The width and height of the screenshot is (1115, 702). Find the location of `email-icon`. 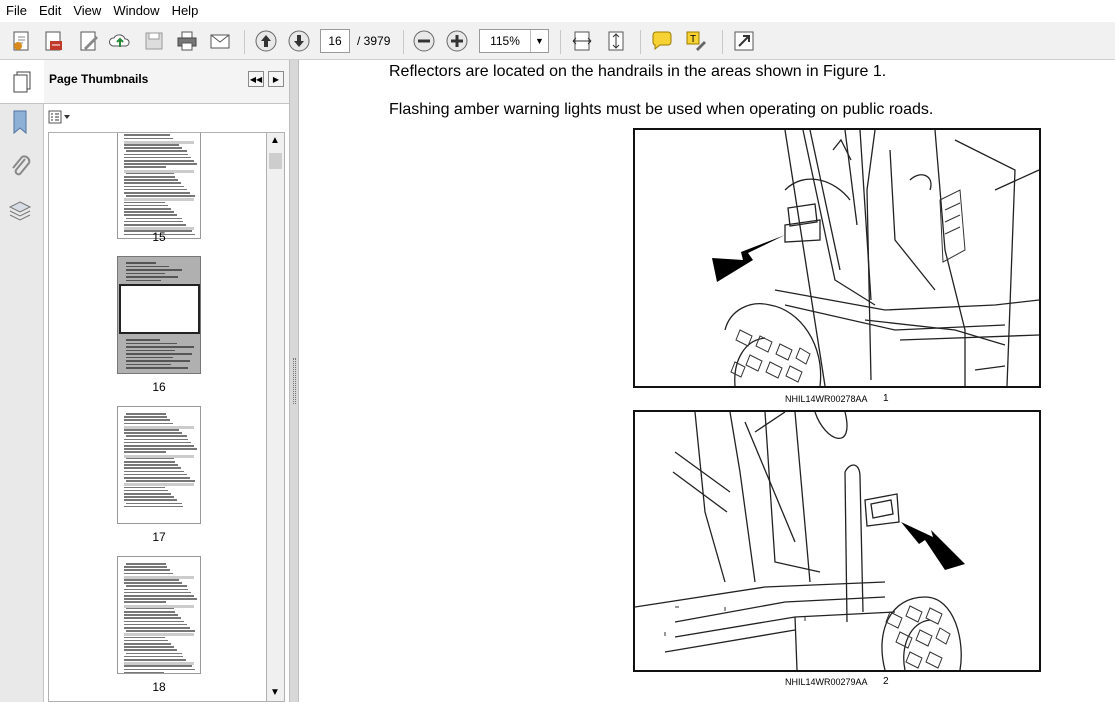

email-icon is located at coordinates (220, 41).